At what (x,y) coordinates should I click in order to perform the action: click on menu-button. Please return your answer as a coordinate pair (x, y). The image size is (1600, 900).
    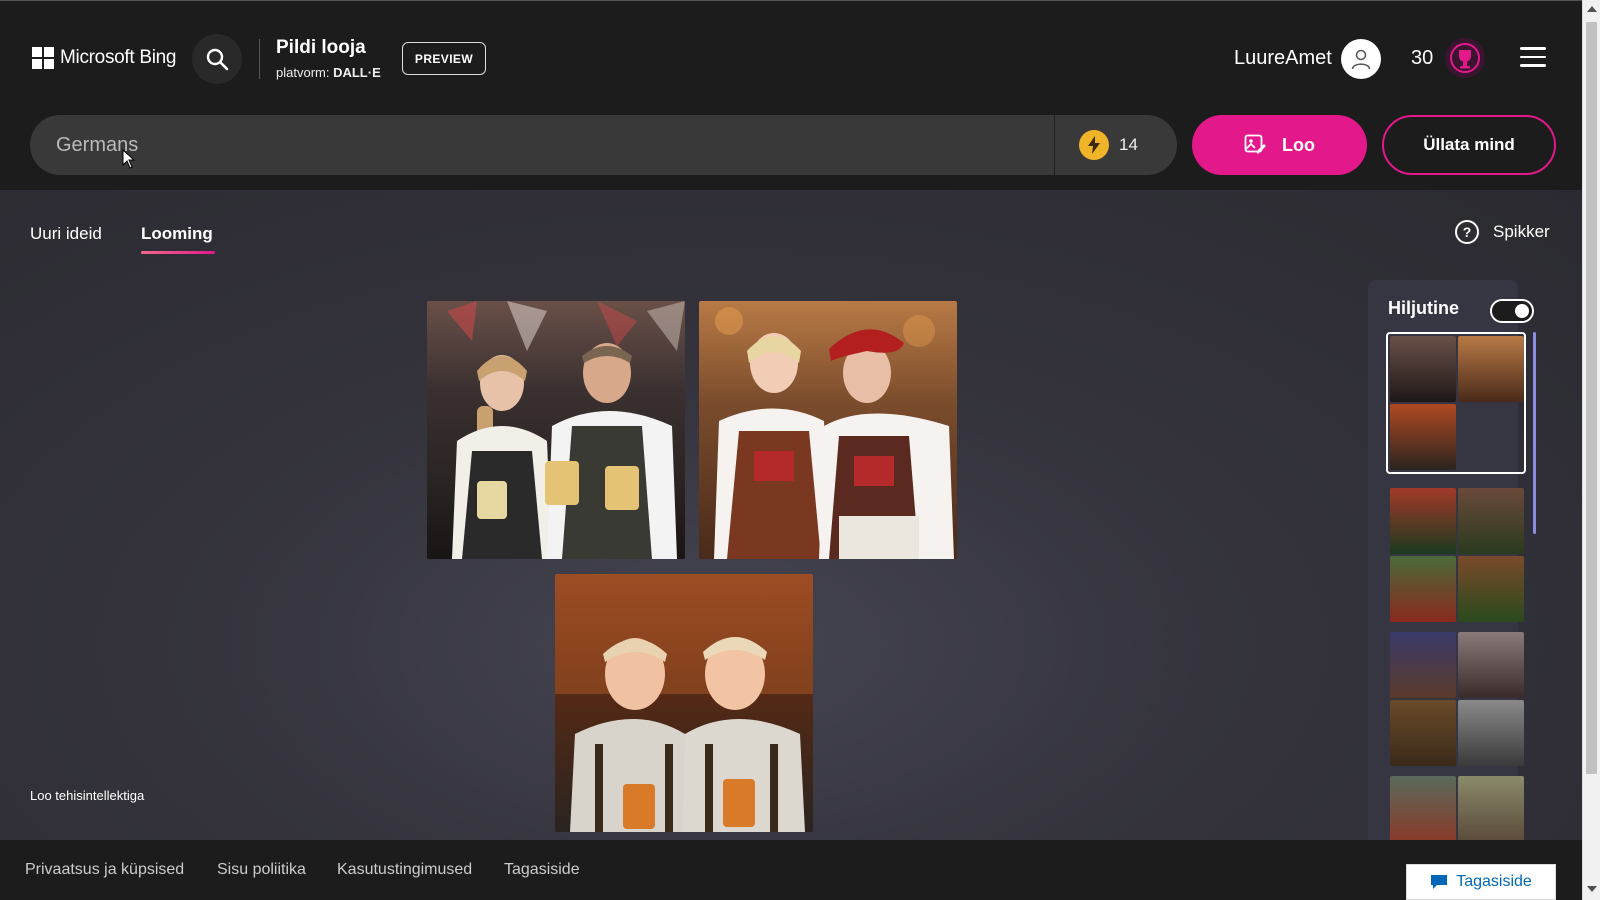
    Looking at the image, I should click on (1533, 57).